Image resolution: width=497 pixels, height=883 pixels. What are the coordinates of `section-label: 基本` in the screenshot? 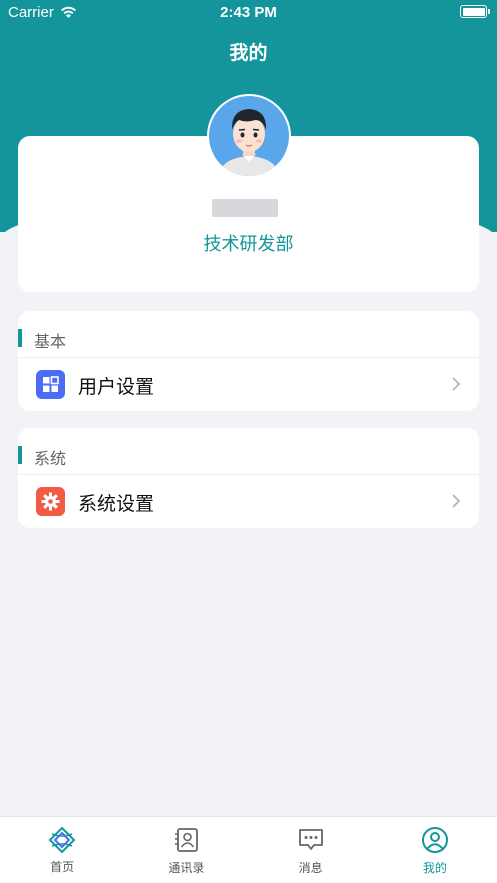 It's located at (50, 341).